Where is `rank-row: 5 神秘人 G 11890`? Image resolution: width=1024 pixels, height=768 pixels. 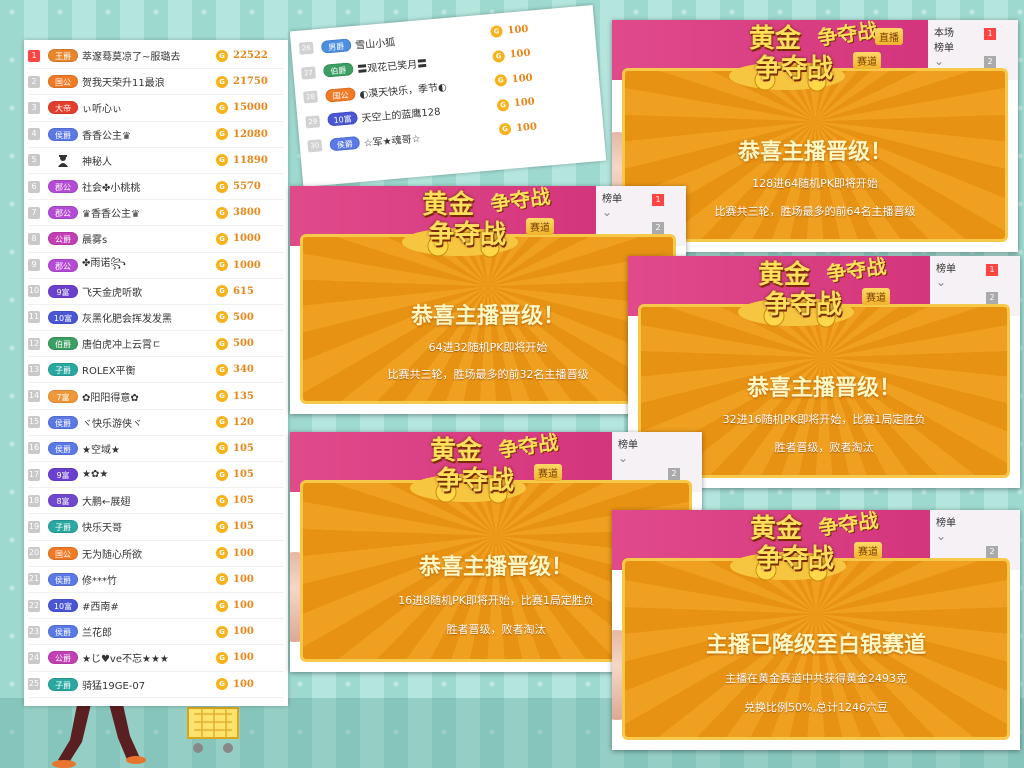 rank-row: 5 神秘人 G 11890 is located at coordinates (156, 161).